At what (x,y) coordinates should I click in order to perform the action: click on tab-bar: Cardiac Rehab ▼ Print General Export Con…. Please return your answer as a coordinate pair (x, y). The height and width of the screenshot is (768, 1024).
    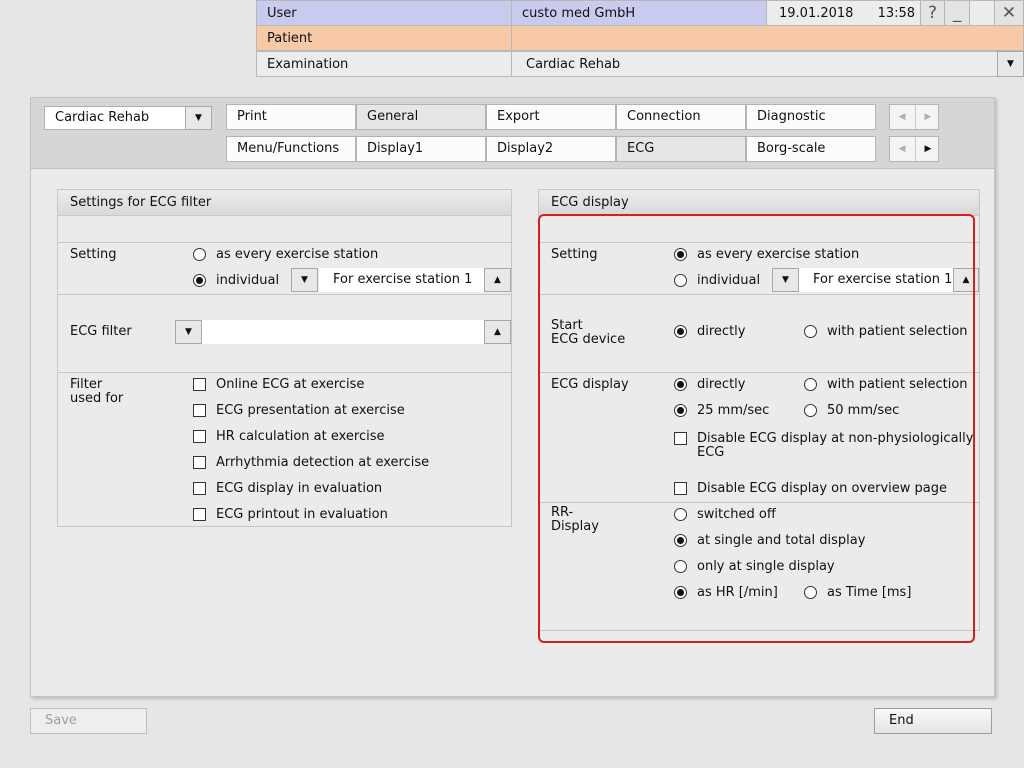
    Looking at the image, I should click on (512, 133).